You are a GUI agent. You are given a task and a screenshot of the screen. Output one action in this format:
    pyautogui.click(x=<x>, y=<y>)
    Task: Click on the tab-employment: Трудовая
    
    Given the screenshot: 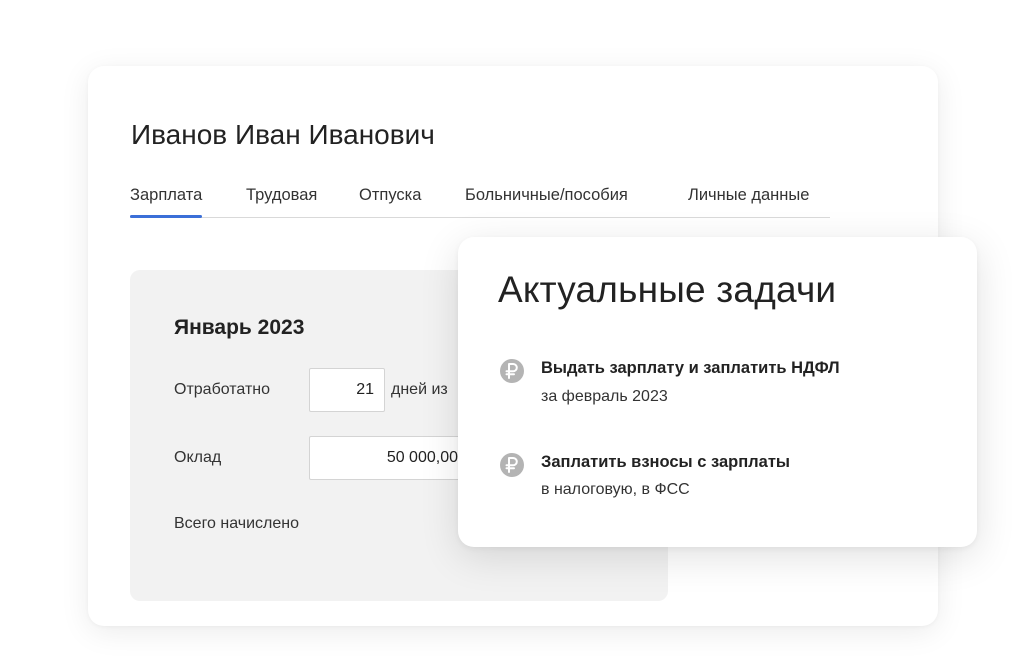 What is the action you would take?
    pyautogui.click(x=281, y=195)
    